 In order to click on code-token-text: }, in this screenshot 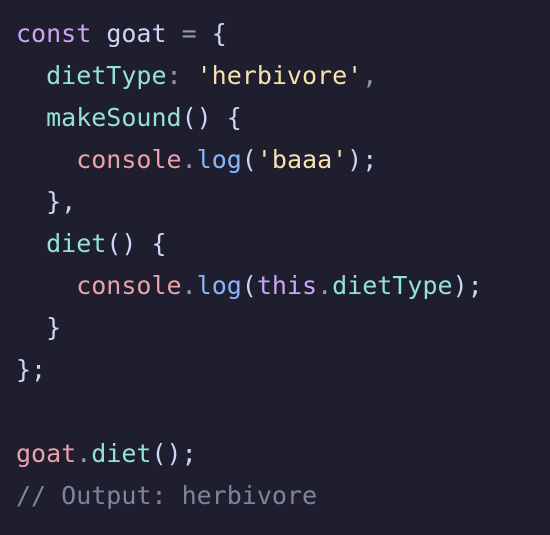, I will do `click(46, 201)`.